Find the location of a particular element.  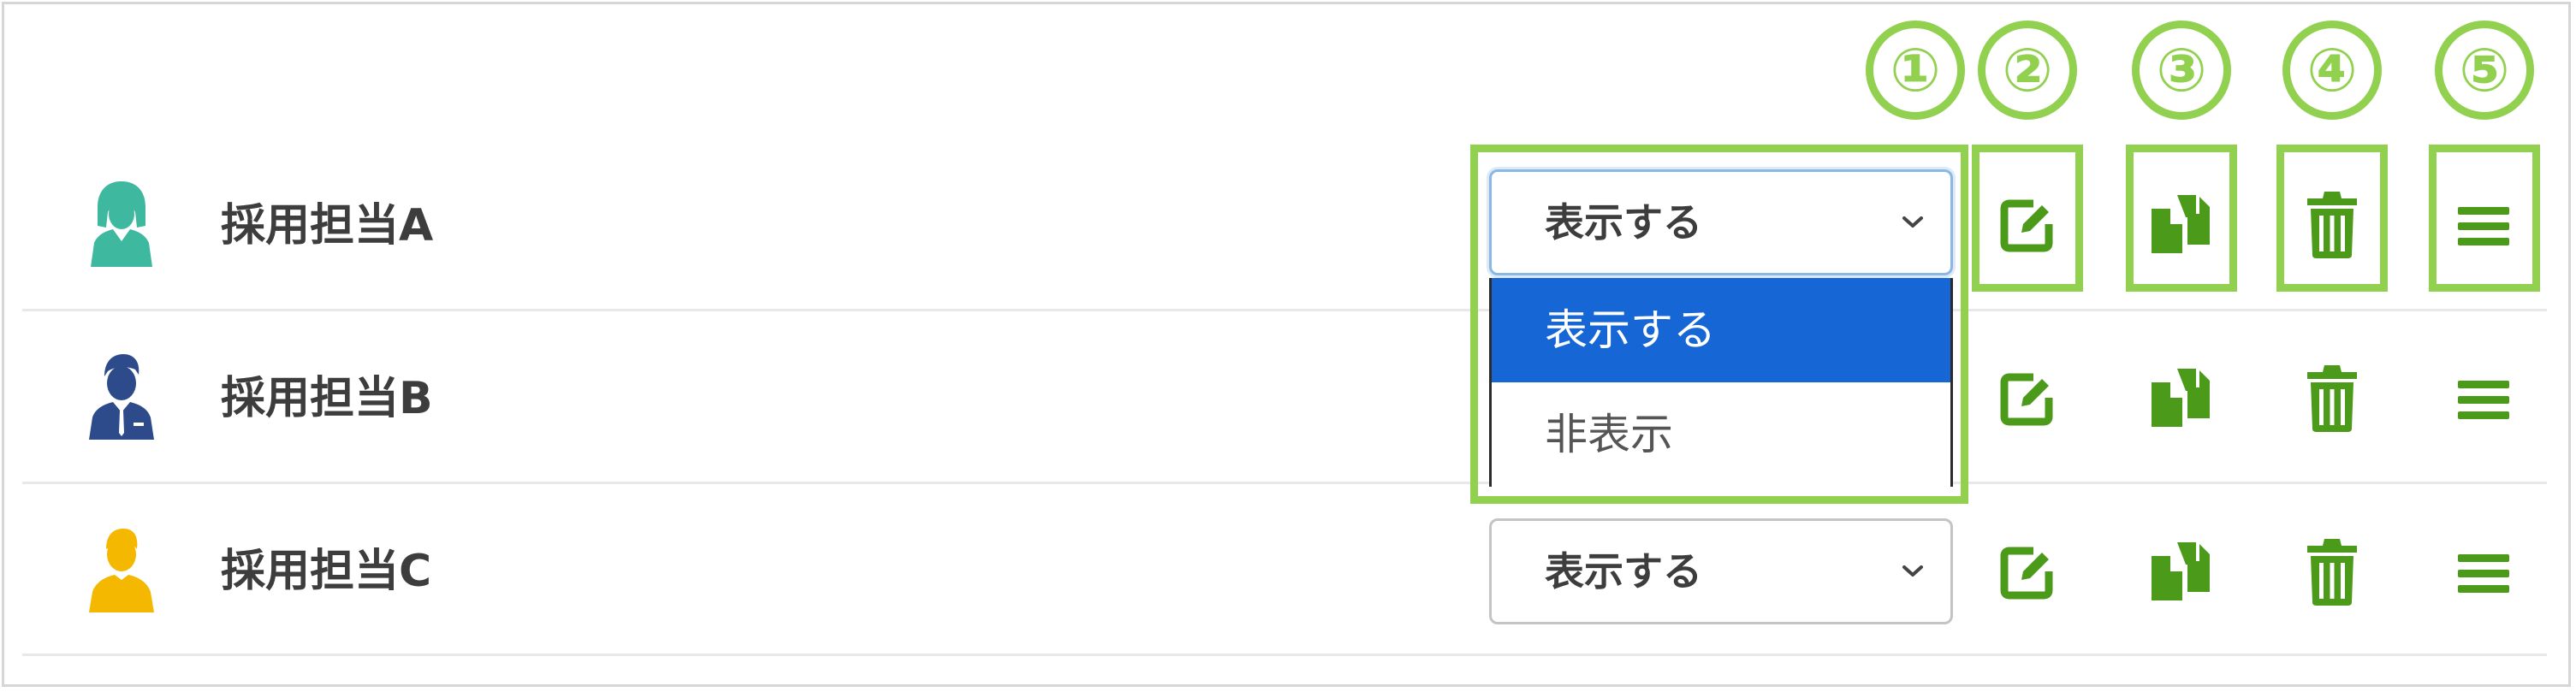

male-suit-person-icon is located at coordinates (121, 397).